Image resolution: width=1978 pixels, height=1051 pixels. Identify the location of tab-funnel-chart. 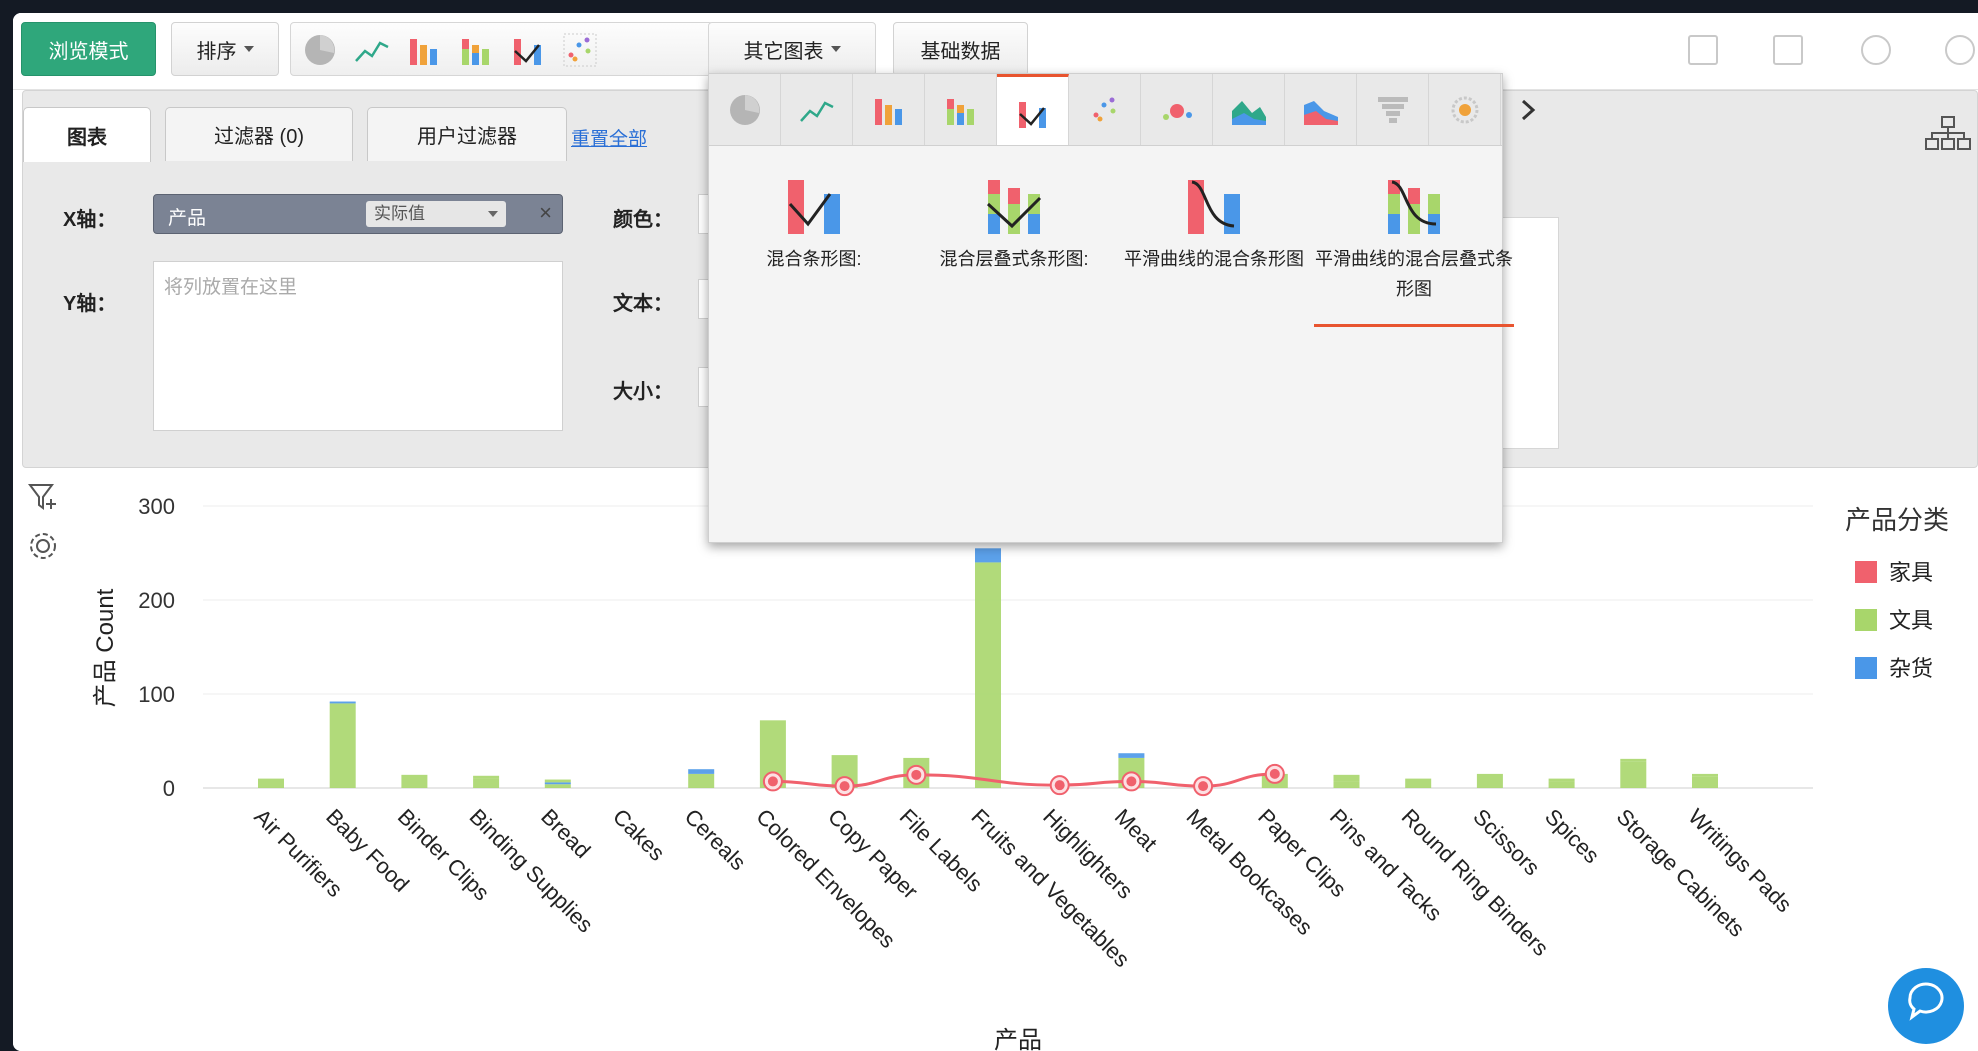
(1393, 109).